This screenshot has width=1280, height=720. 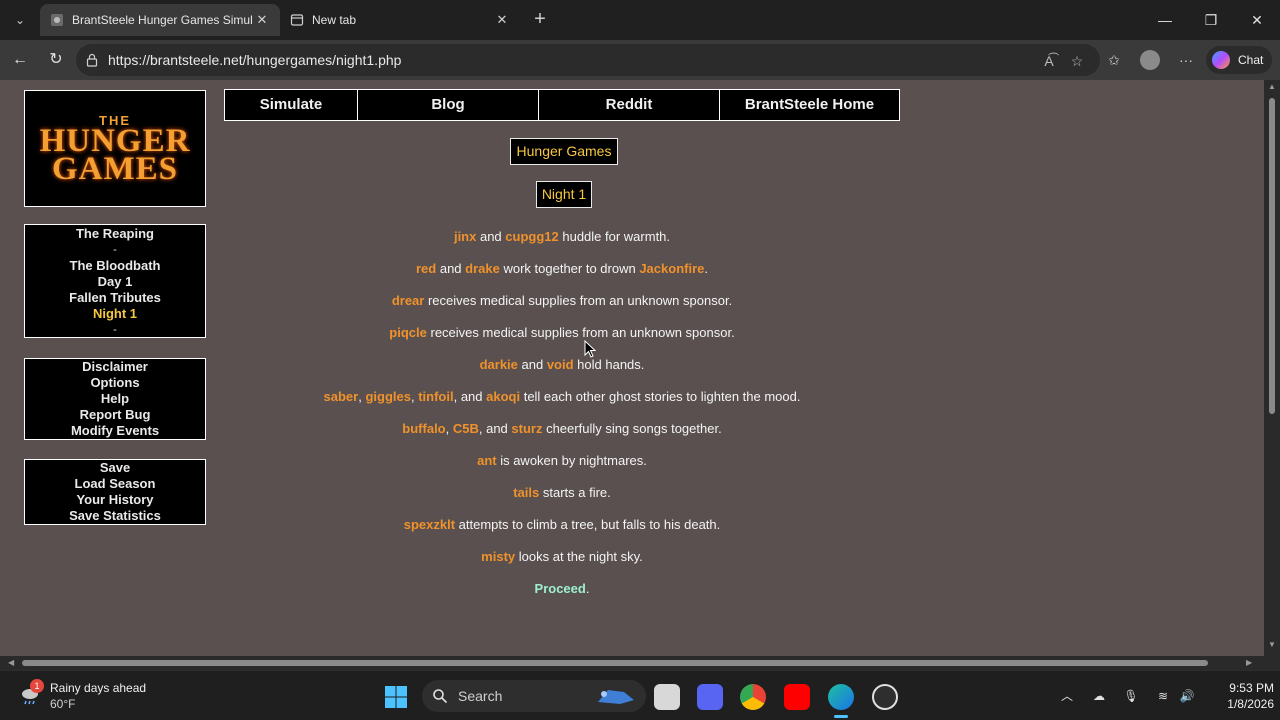 What do you see at coordinates (1131, 696) in the screenshot?
I see `microphone-icon: 🎙` at bounding box center [1131, 696].